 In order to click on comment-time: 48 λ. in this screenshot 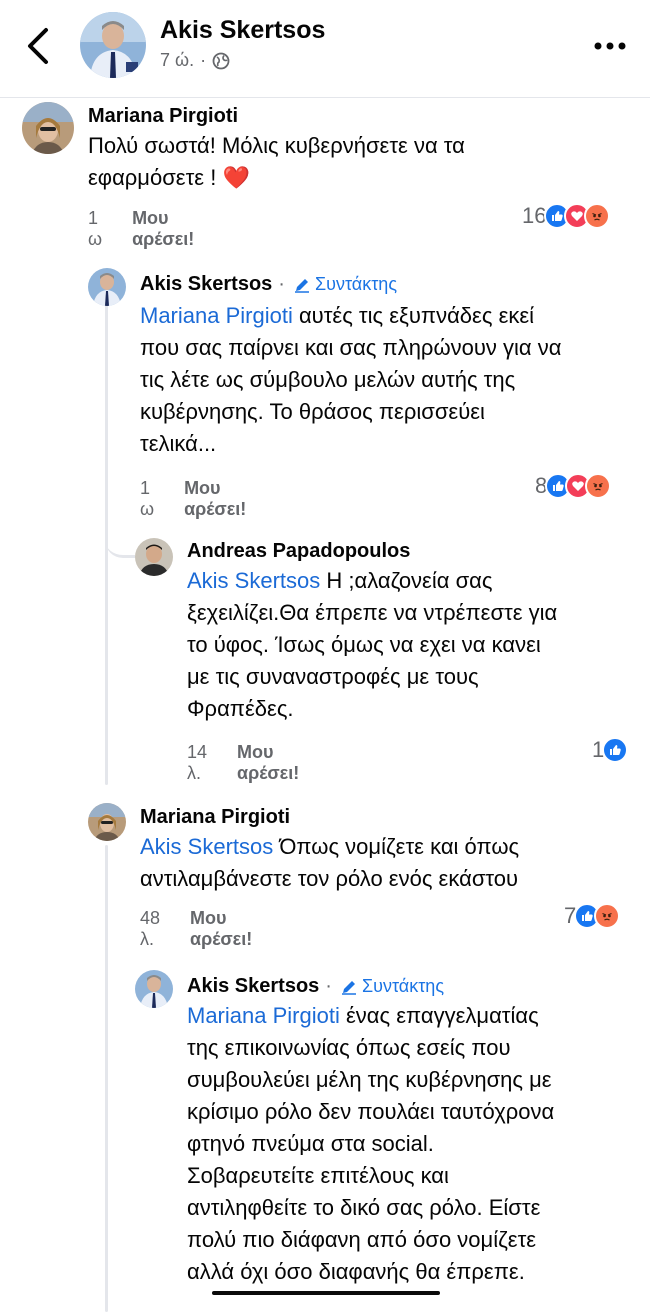, I will do `click(150, 929)`.